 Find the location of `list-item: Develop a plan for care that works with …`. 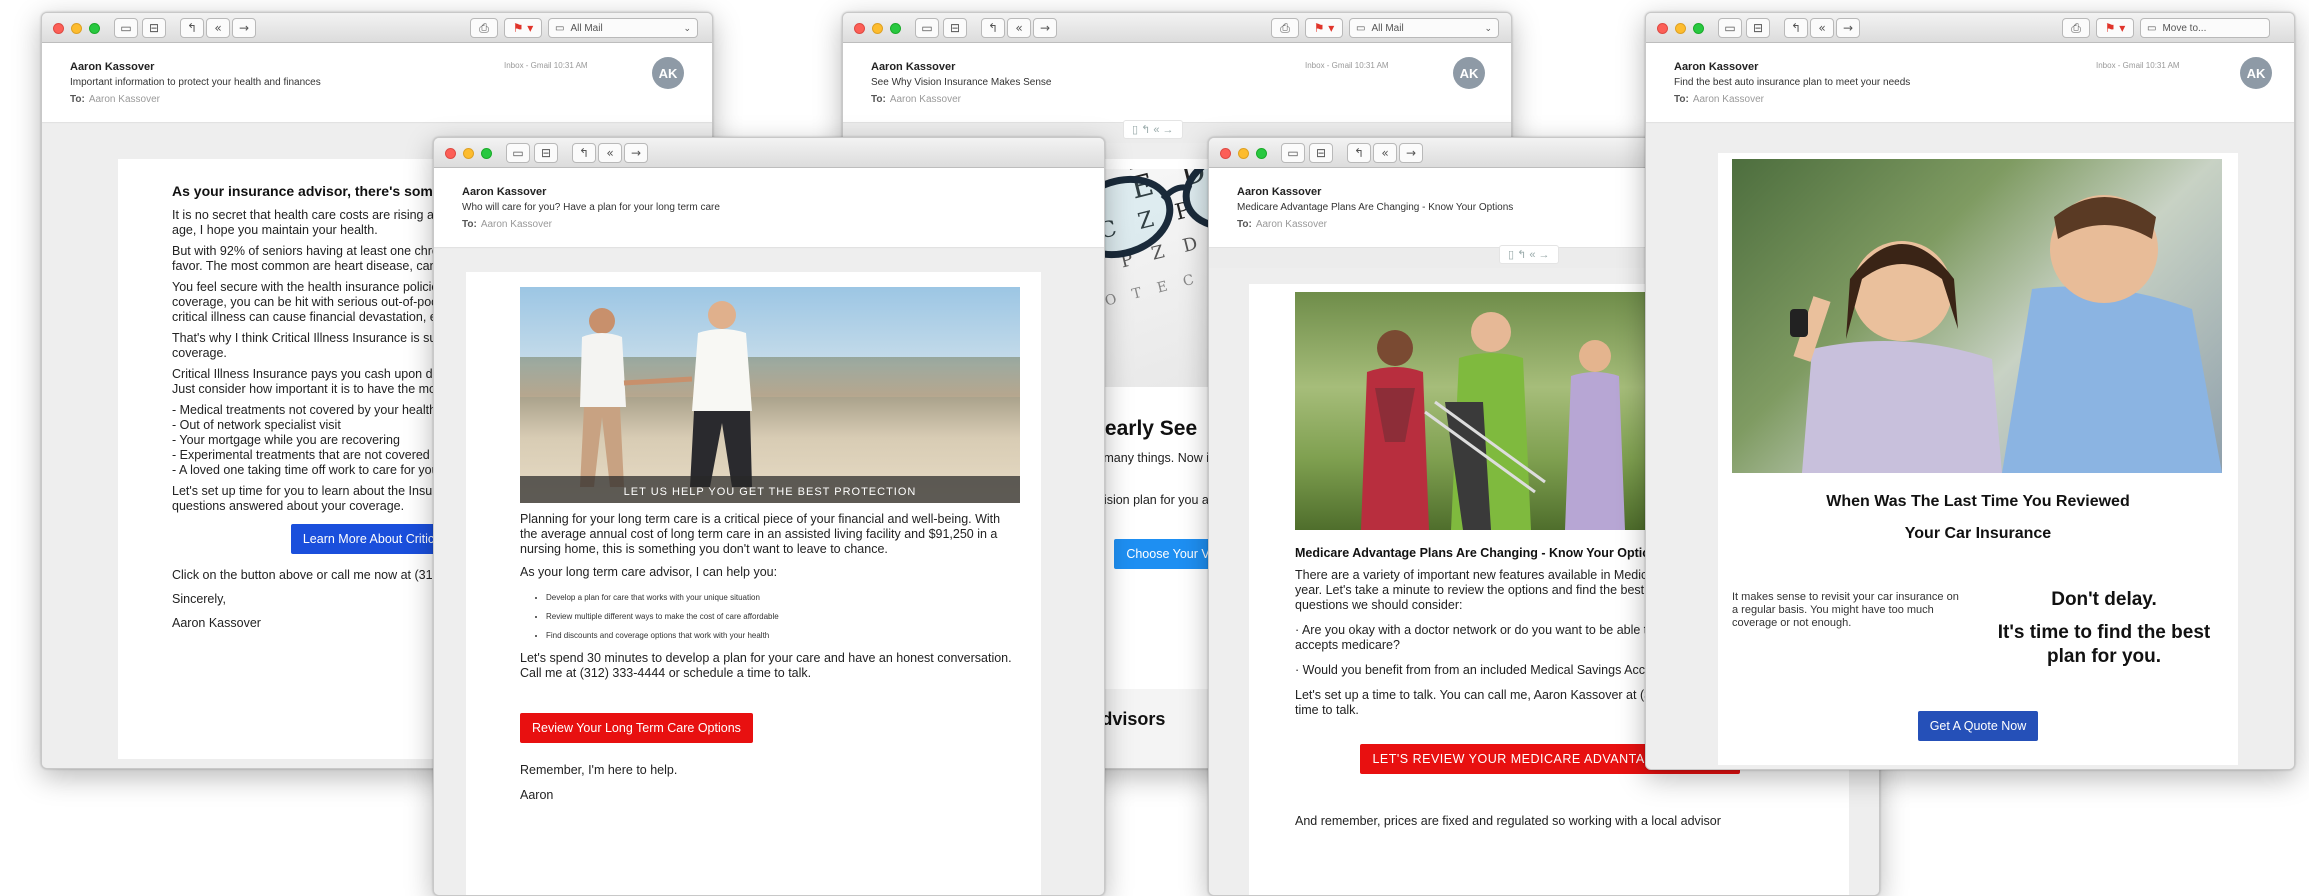

list-item: Develop a plan for care that works with … is located at coordinates (783, 597).